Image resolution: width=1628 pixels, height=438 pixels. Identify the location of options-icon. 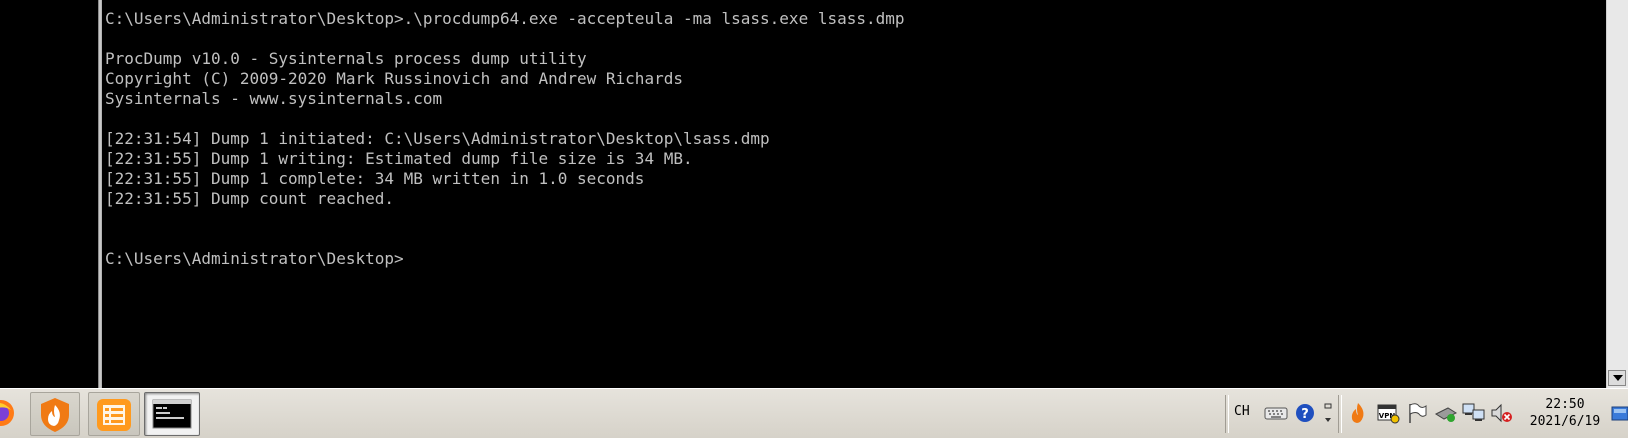
(1328, 413).